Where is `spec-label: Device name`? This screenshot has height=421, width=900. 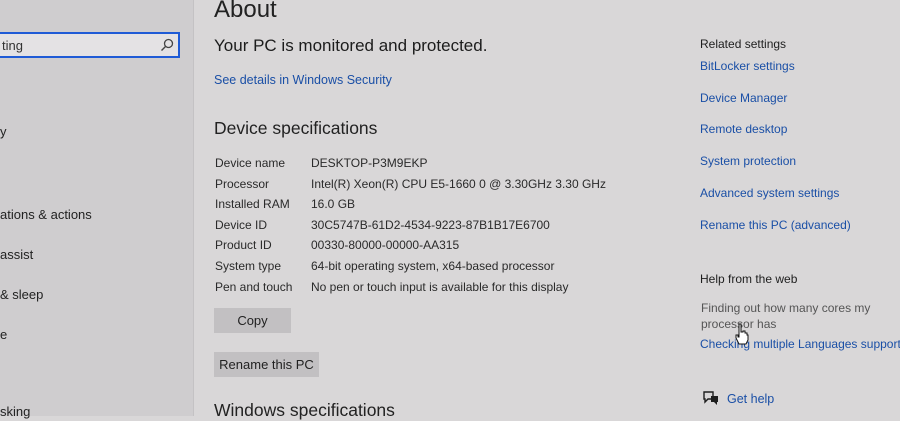
spec-label: Device name is located at coordinates (250, 163).